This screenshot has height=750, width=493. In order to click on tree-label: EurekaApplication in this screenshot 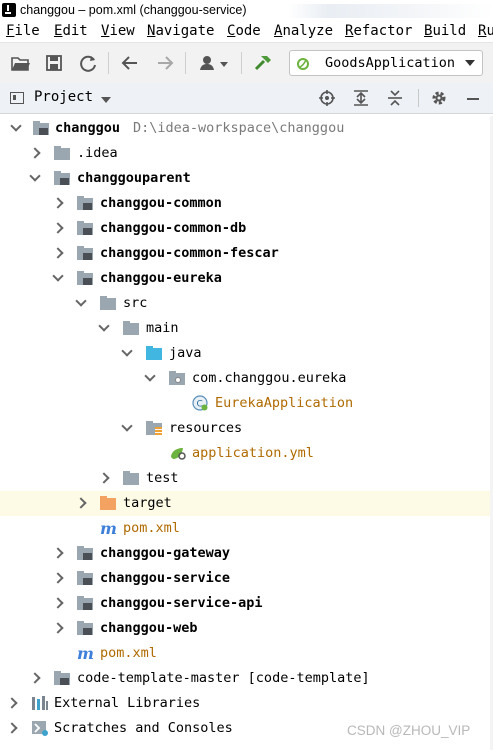, I will do `click(284, 403)`.